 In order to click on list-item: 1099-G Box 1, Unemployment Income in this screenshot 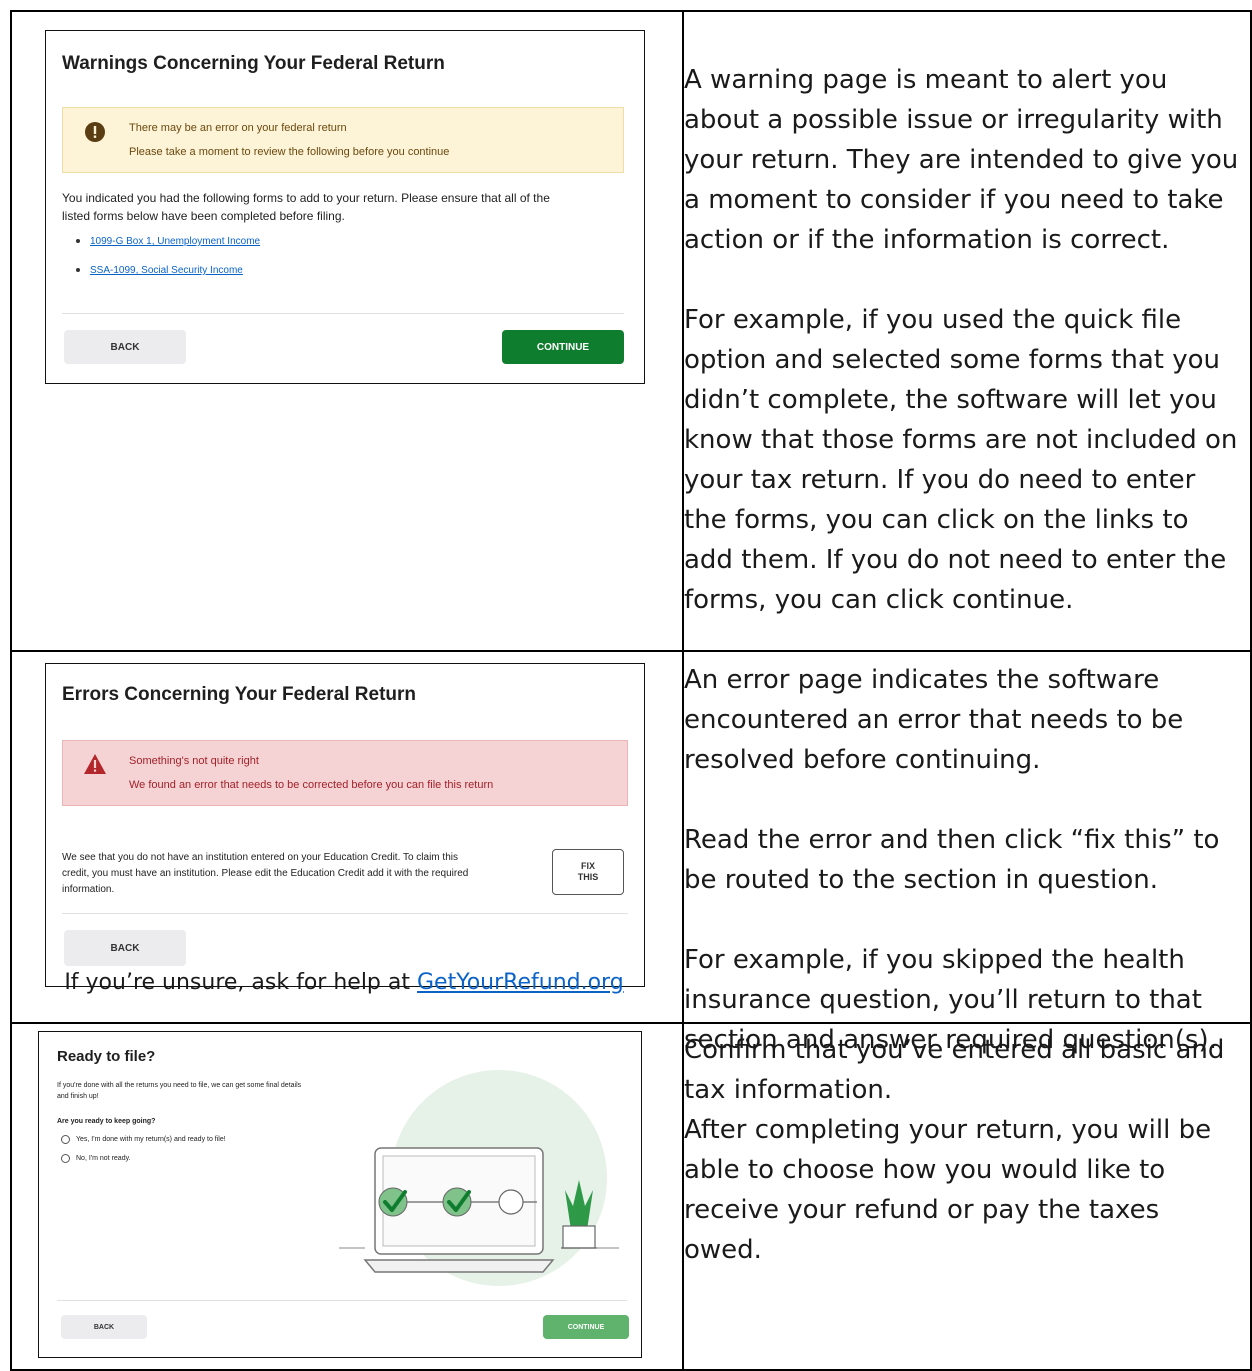, I will do `click(168, 241)`.